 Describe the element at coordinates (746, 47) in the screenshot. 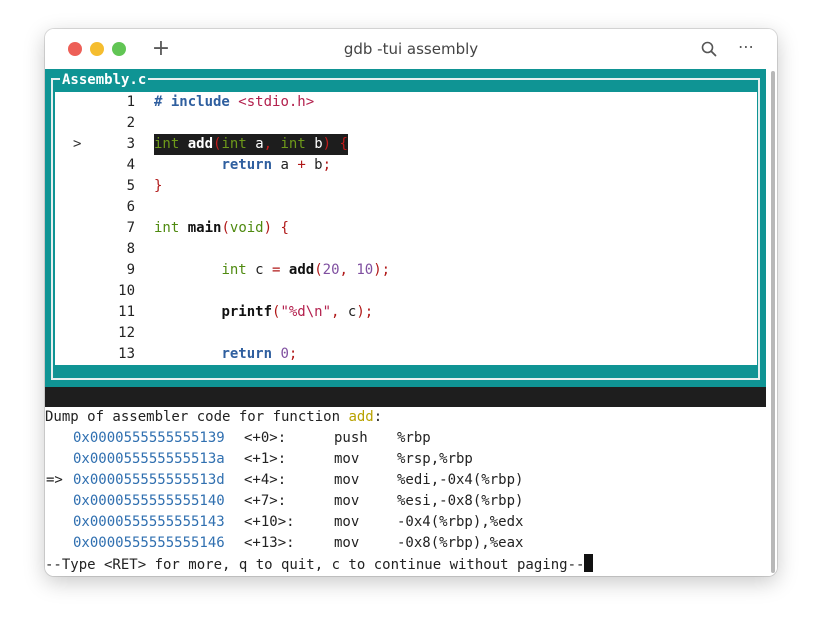

I see `more-options-icon: ⋯` at that location.